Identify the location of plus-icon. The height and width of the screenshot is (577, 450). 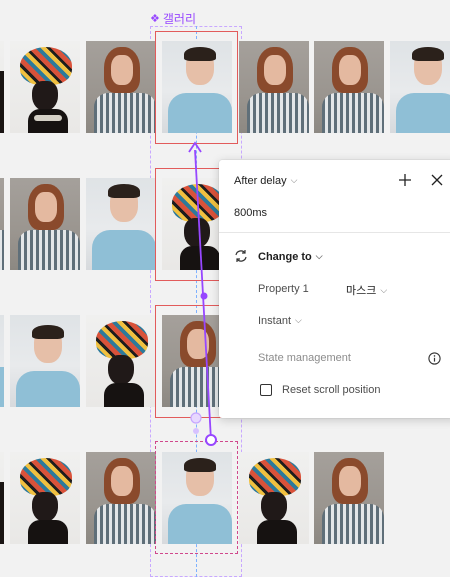
(405, 180).